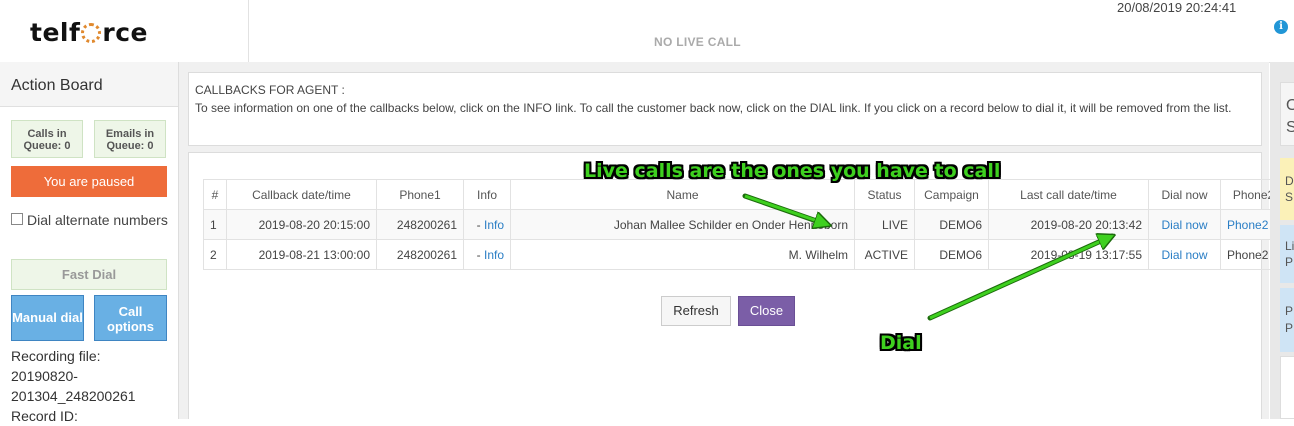 The height and width of the screenshot is (426, 1294). What do you see at coordinates (301, 254) in the screenshot?
I see `row-callback-datetime: 2019-08-21 13:00:00` at bounding box center [301, 254].